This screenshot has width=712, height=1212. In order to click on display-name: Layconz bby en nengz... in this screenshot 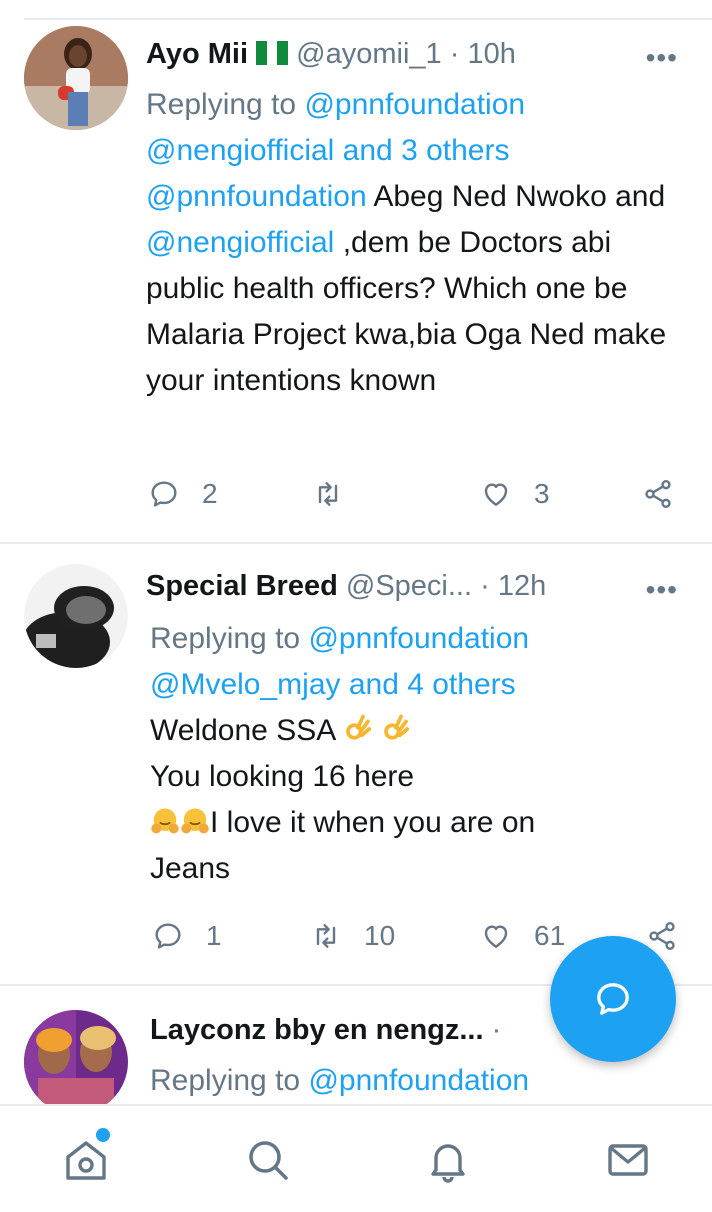, I will do `click(317, 1030)`.